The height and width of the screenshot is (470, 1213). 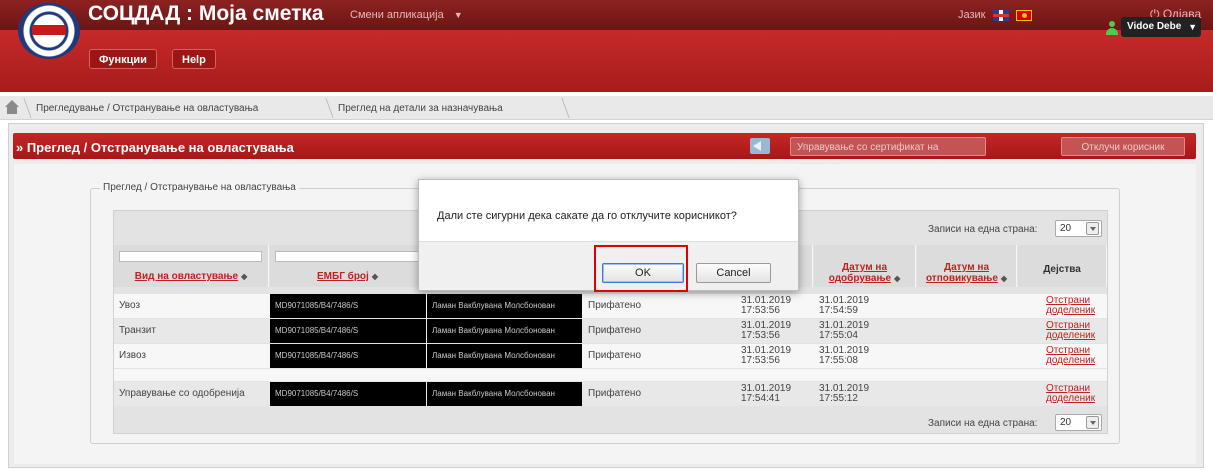 I want to click on table-row-spacer, so click(x=610, y=375).